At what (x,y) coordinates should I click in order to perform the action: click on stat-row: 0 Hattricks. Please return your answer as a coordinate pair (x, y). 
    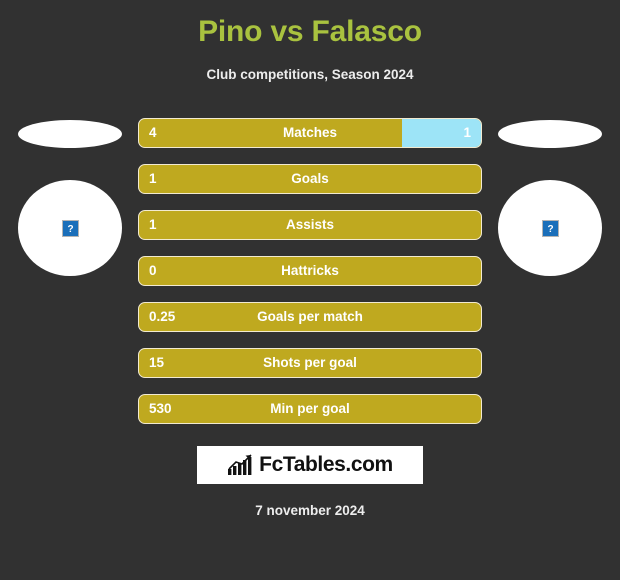
    Looking at the image, I should click on (310, 271).